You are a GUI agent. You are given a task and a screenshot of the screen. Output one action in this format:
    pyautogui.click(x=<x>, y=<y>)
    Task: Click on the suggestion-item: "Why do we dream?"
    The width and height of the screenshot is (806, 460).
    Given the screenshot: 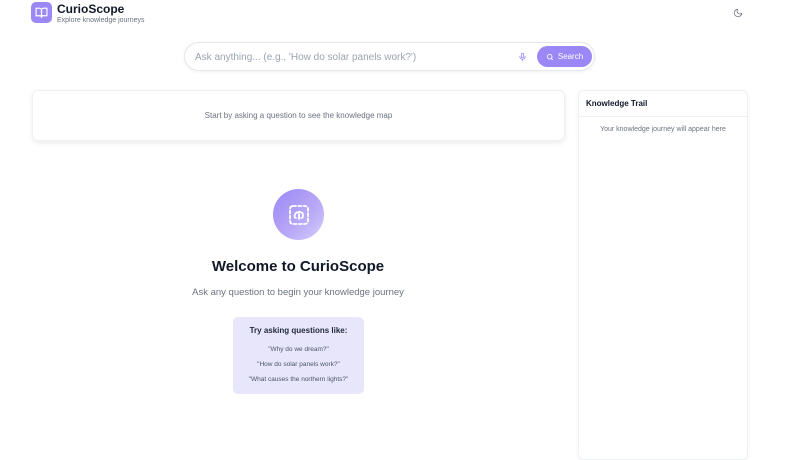 What is the action you would take?
    pyautogui.click(x=298, y=349)
    